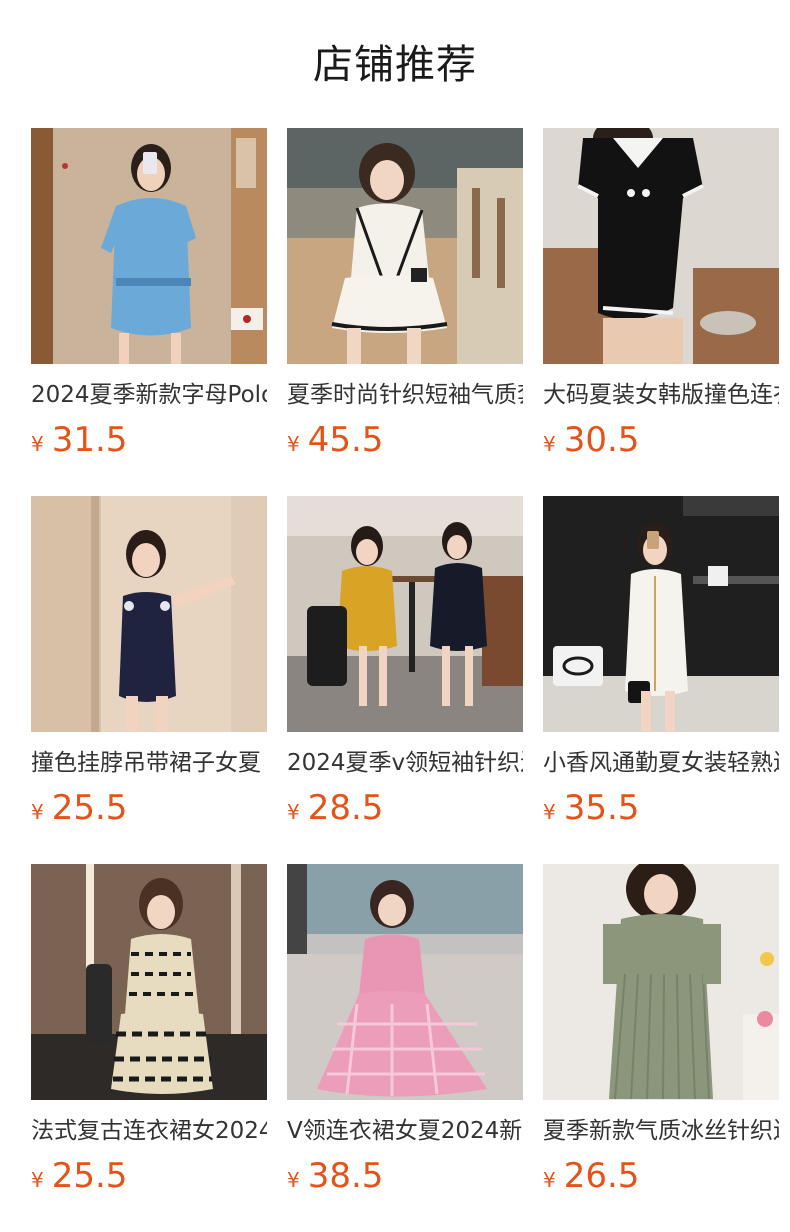 The width and height of the screenshot is (790, 1232). What do you see at coordinates (601, 1176) in the screenshot?
I see `price-amount: 26.5` at bounding box center [601, 1176].